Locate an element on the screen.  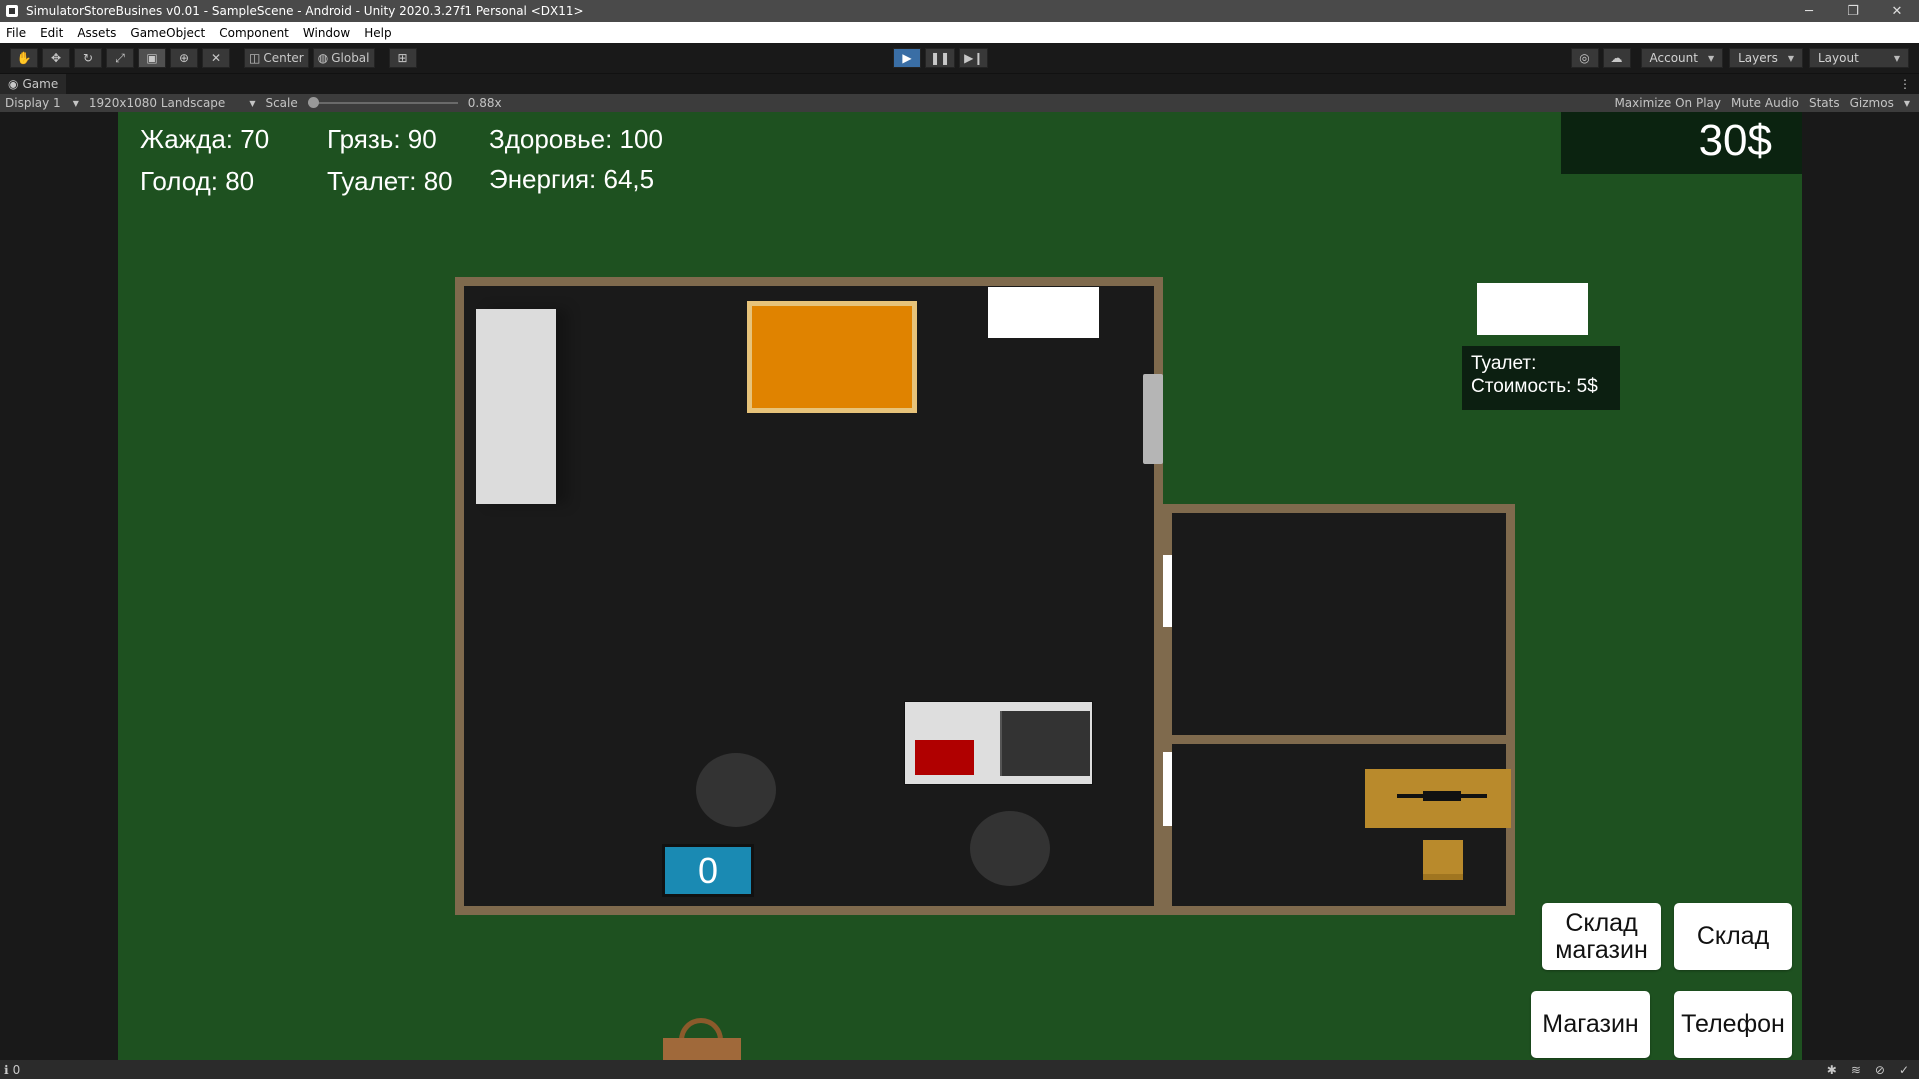
warehouse-store-line1: Склад is located at coordinates (1601, 922).